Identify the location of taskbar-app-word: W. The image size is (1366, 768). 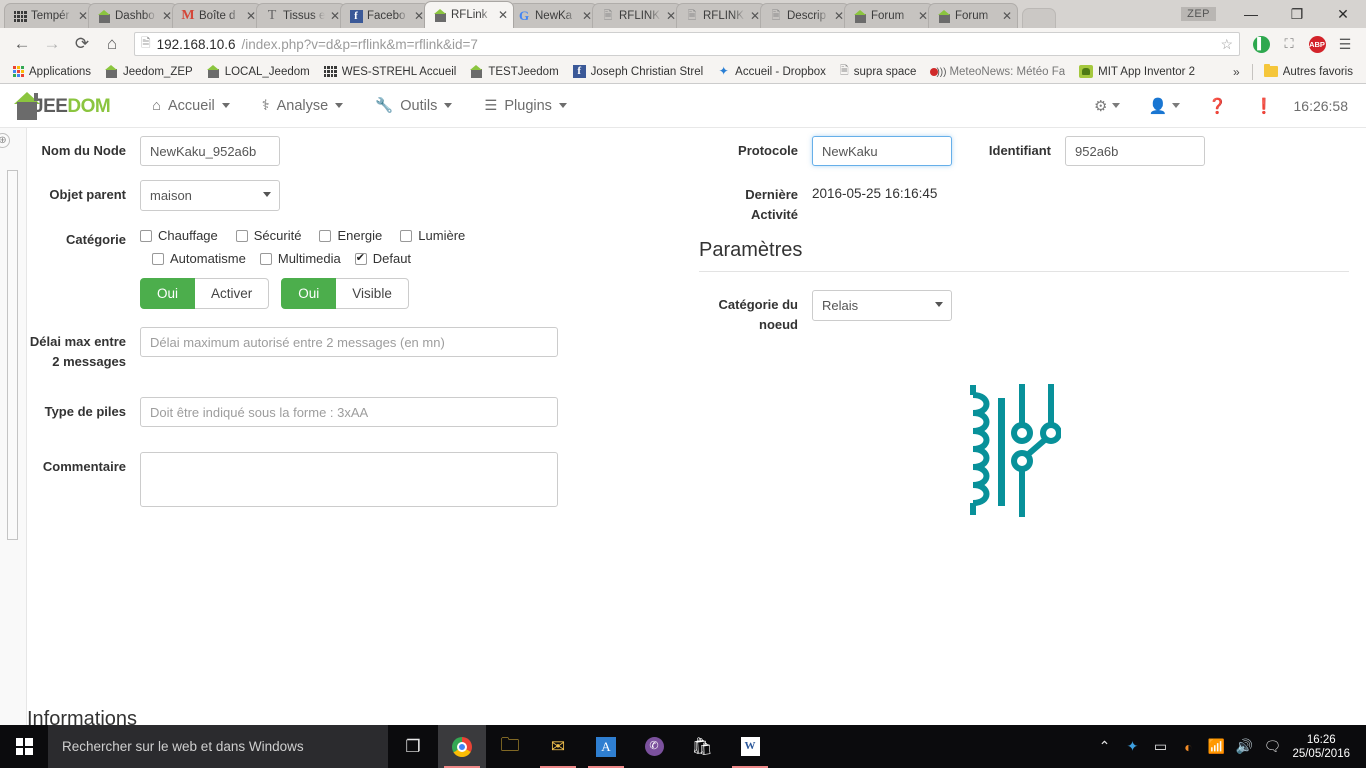
(750, 746).